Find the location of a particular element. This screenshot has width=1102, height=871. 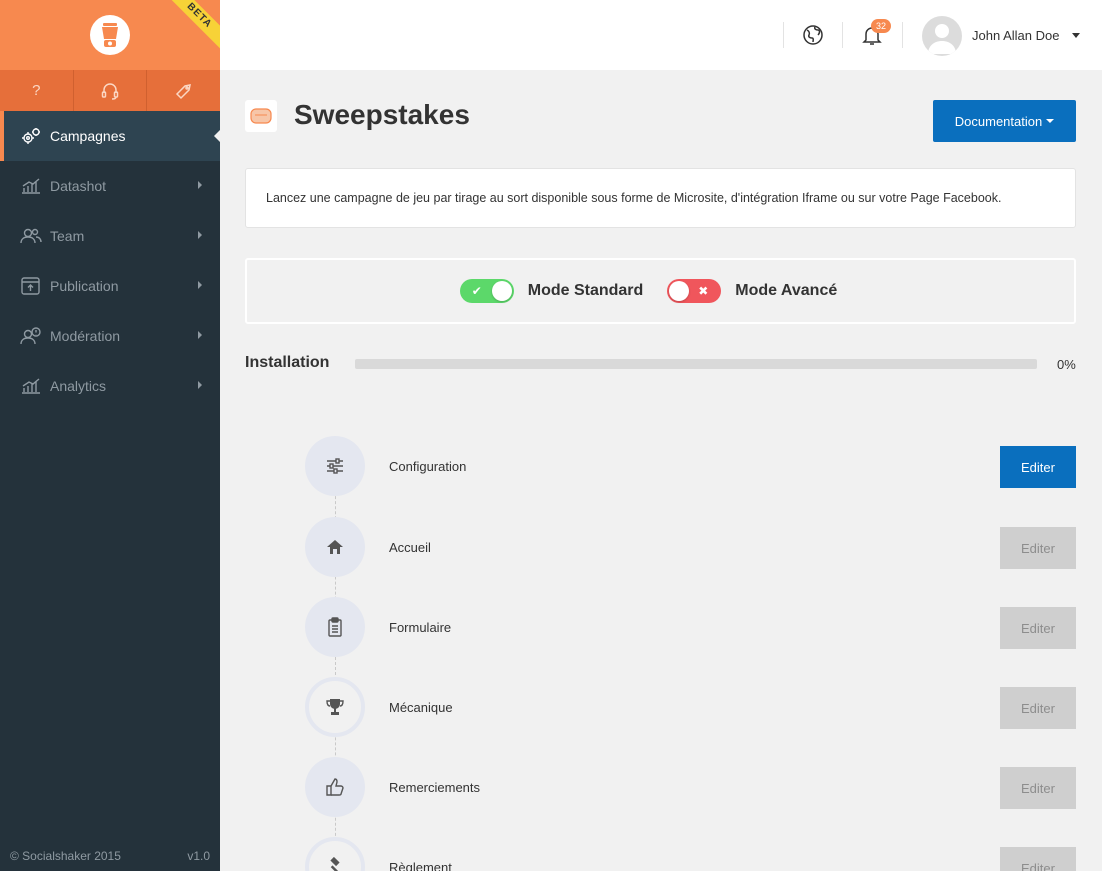

brand-header: BETA is located at coordinates (110, 35).